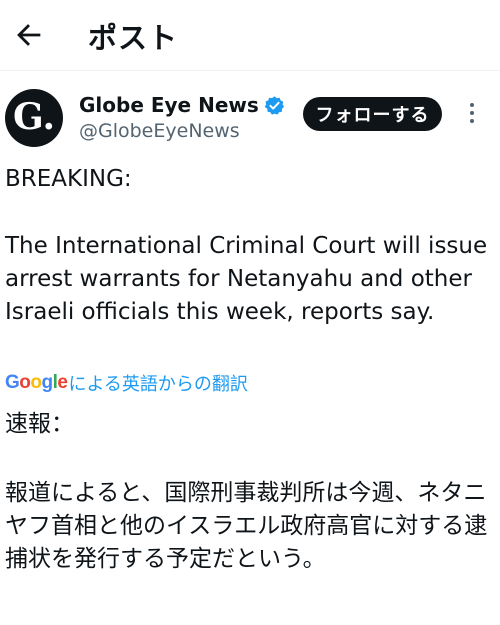 Image resolution: width=500 pixels, height=625 pixels. I want to click on account-name: Globe Eye News, so click(169, 105).